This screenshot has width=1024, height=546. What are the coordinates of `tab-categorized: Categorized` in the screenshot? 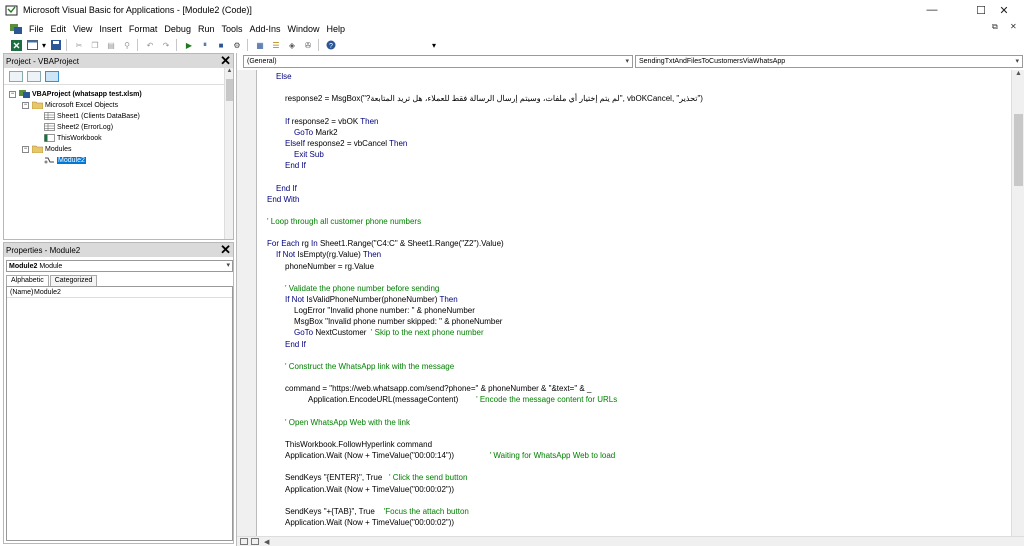 It's located at (73, 280).